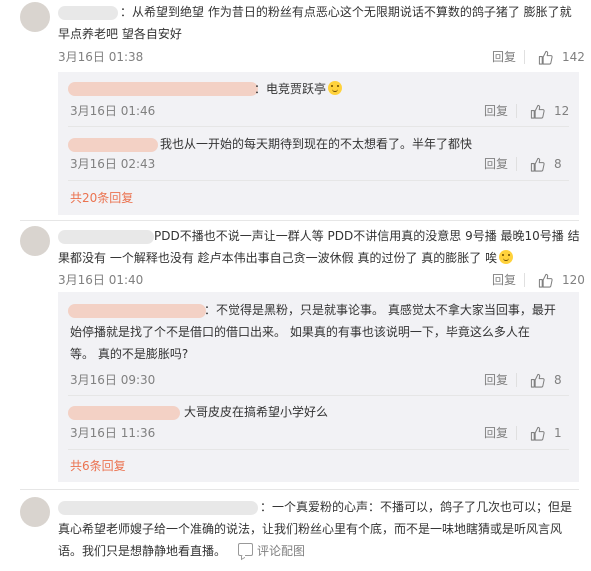 The image size is (591, 571). What do you see at coordinates (573, 57) in the screenshot?
I see `like-count: 142` at bounding box center [573, 57].